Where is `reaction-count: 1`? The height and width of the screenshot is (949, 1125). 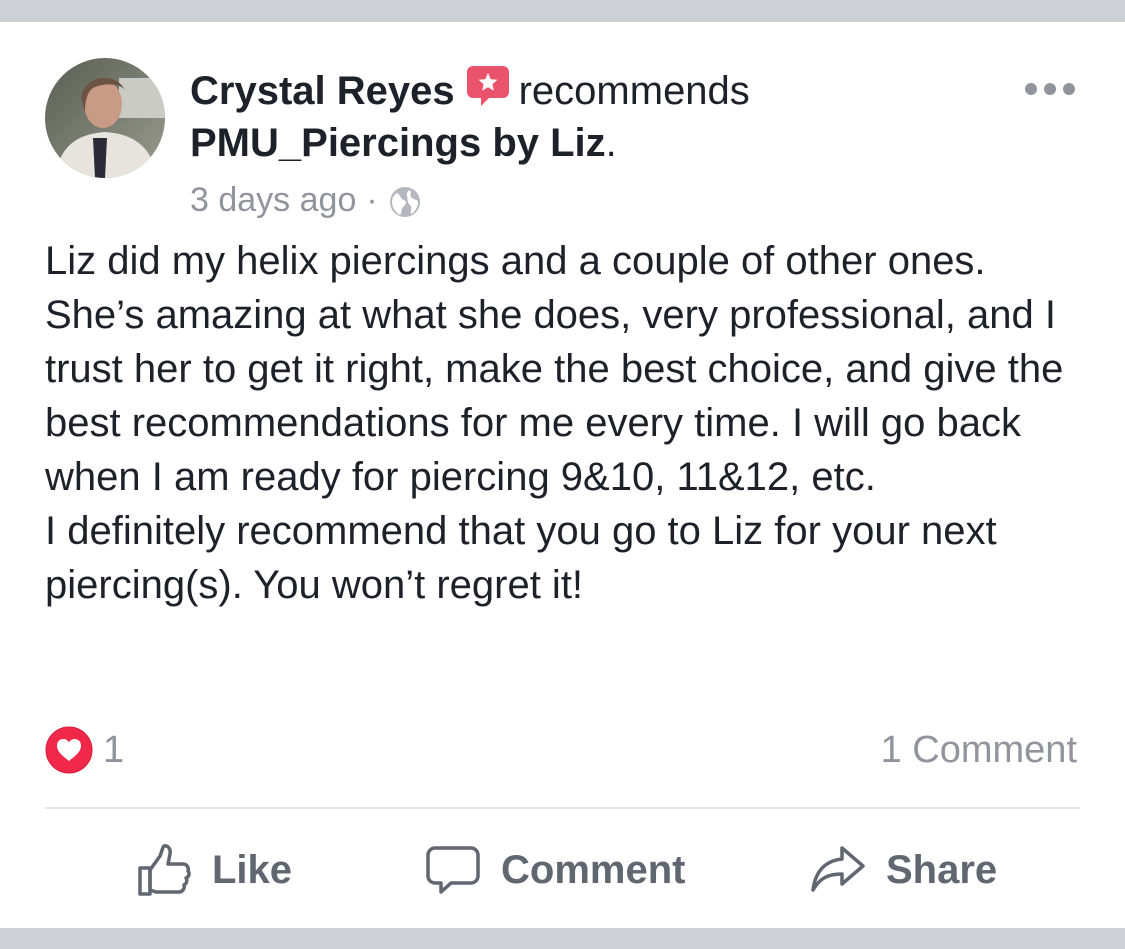
reaction-count: 1 is located at coordinates (114, 749).